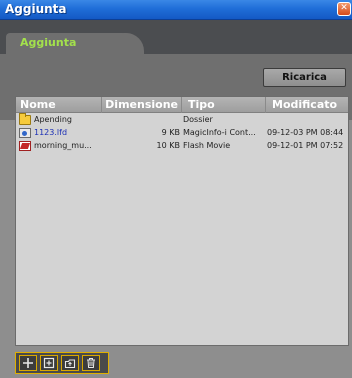  Describe the element at coordinates (305, 145) in the screenshot. I see `item-modified: 09-12-01 PM 07:52` at that location.